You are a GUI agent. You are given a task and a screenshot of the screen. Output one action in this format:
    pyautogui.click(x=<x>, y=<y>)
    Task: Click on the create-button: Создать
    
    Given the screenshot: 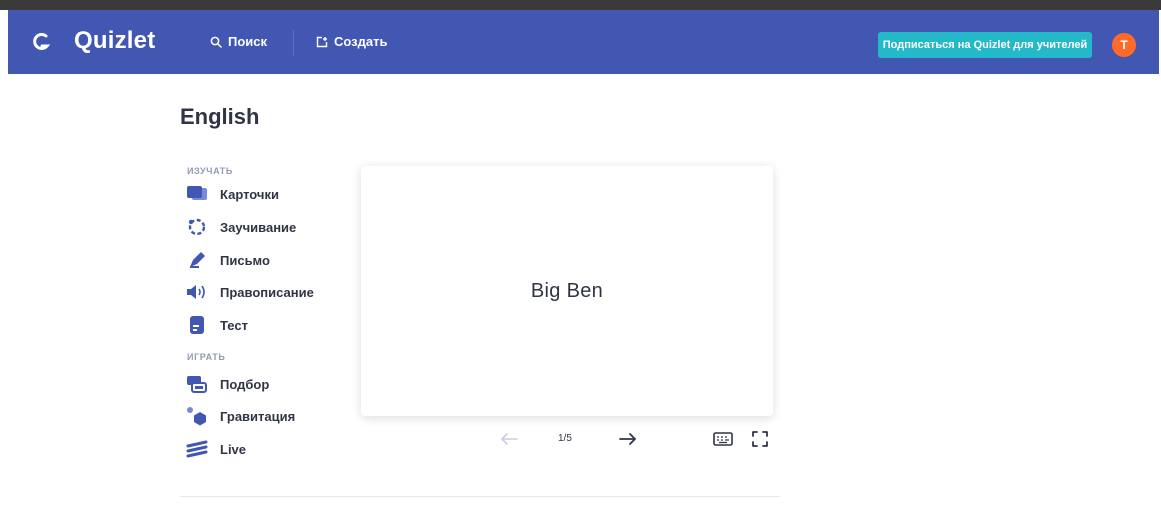 What is the action you would take?
    pyautogui.click(x=351, y=41)
    